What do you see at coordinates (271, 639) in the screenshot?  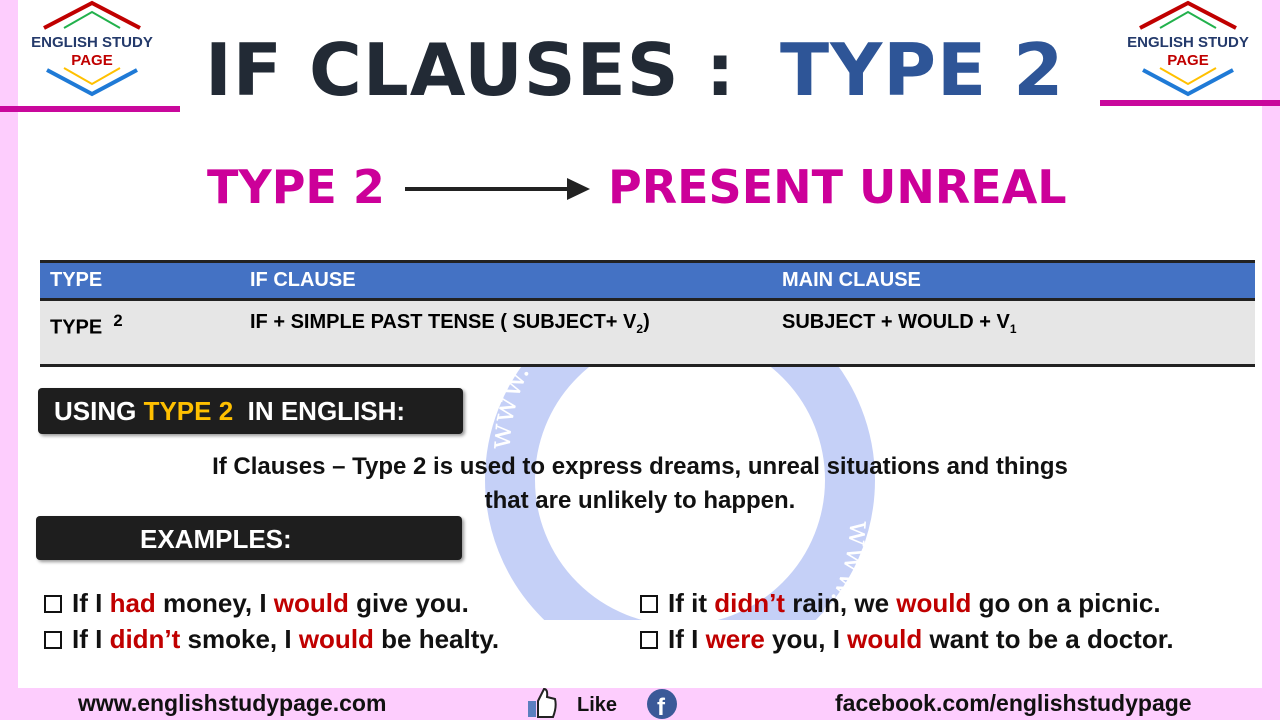 I see `example-2: If I didn’t smoke, I would be healty.` at bounding box center [271, 639].